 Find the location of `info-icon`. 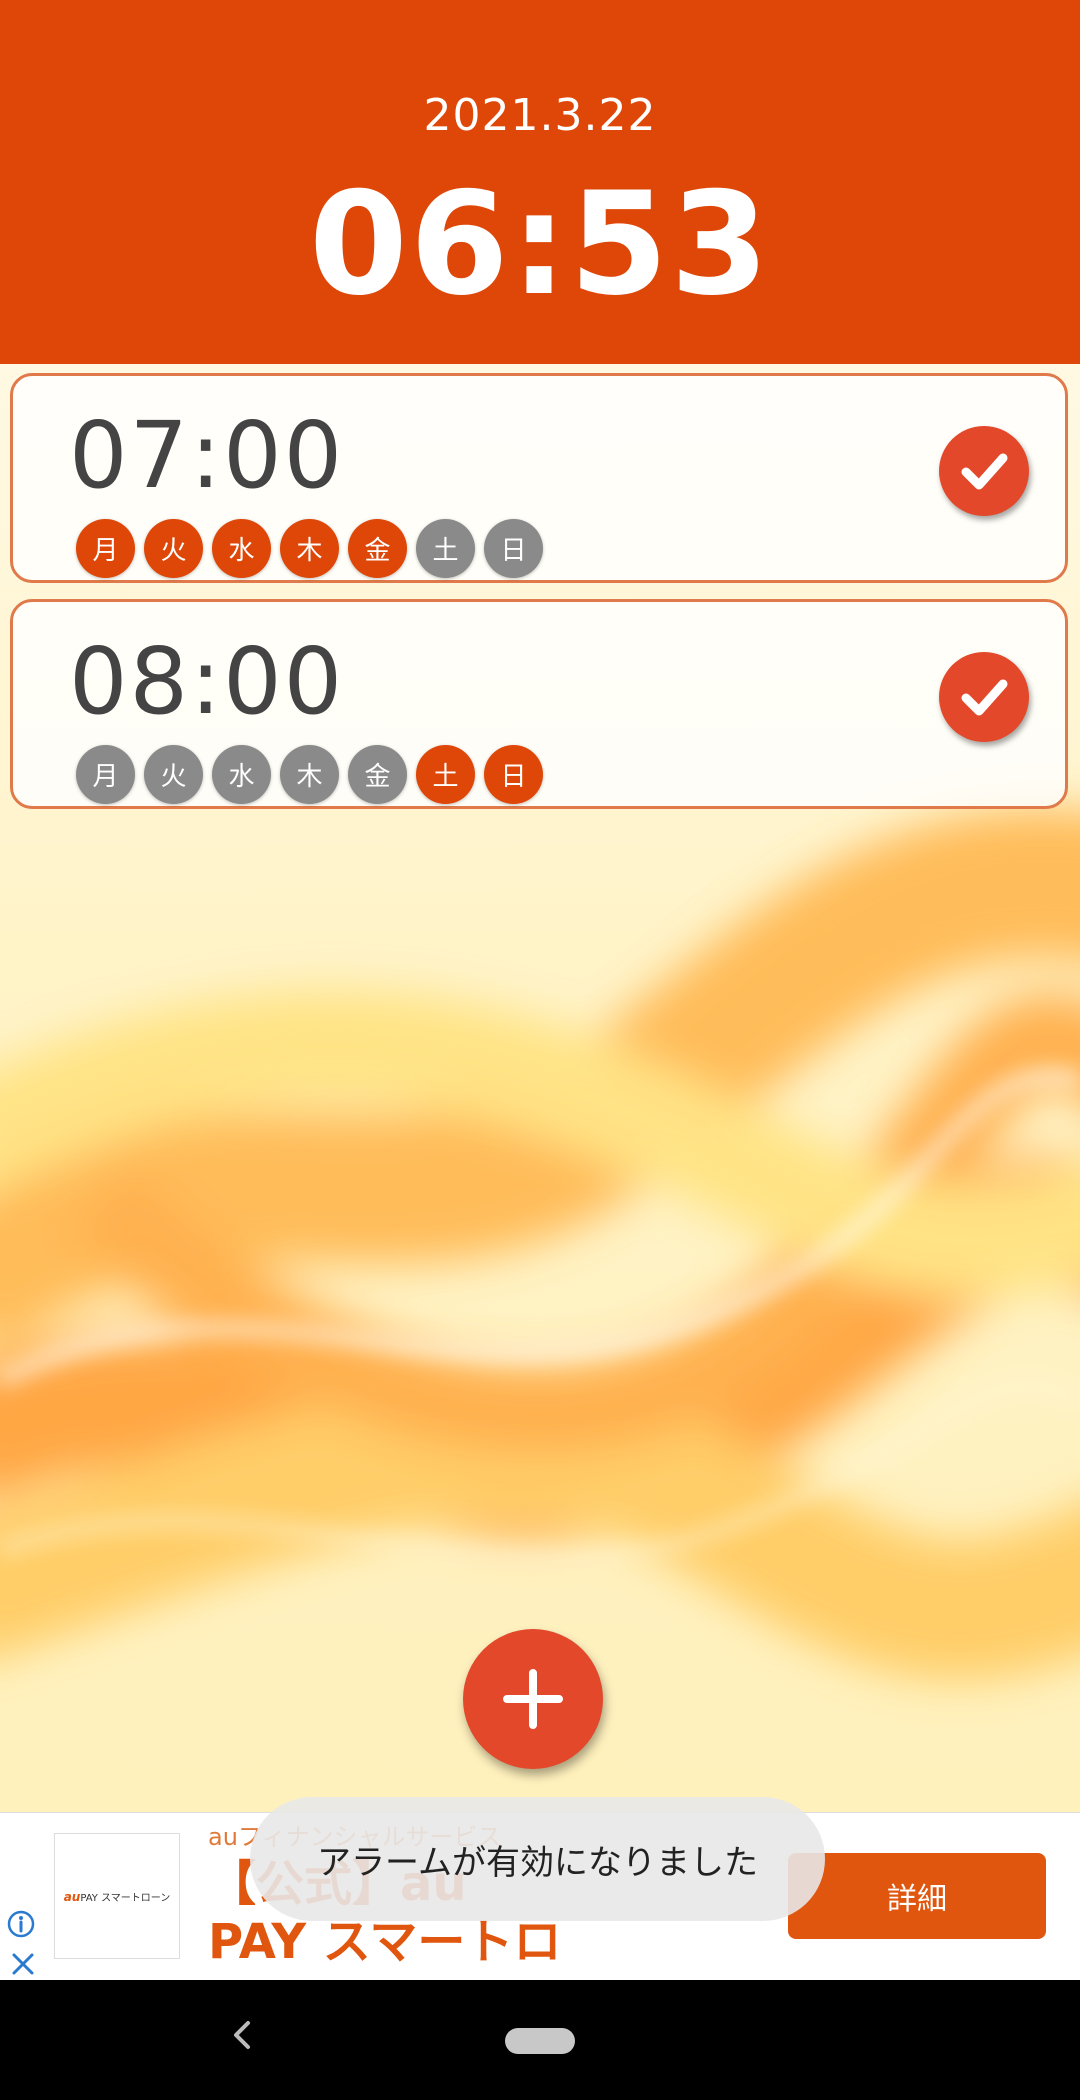

info-icon is located at coordinates (21, 1924).